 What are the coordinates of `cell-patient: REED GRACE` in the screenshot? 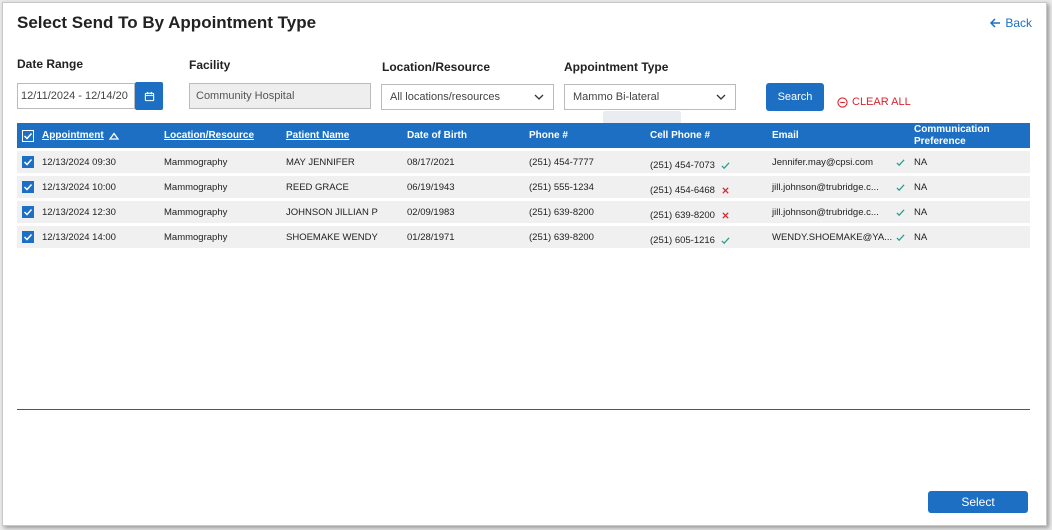 It's located at (317, 187).